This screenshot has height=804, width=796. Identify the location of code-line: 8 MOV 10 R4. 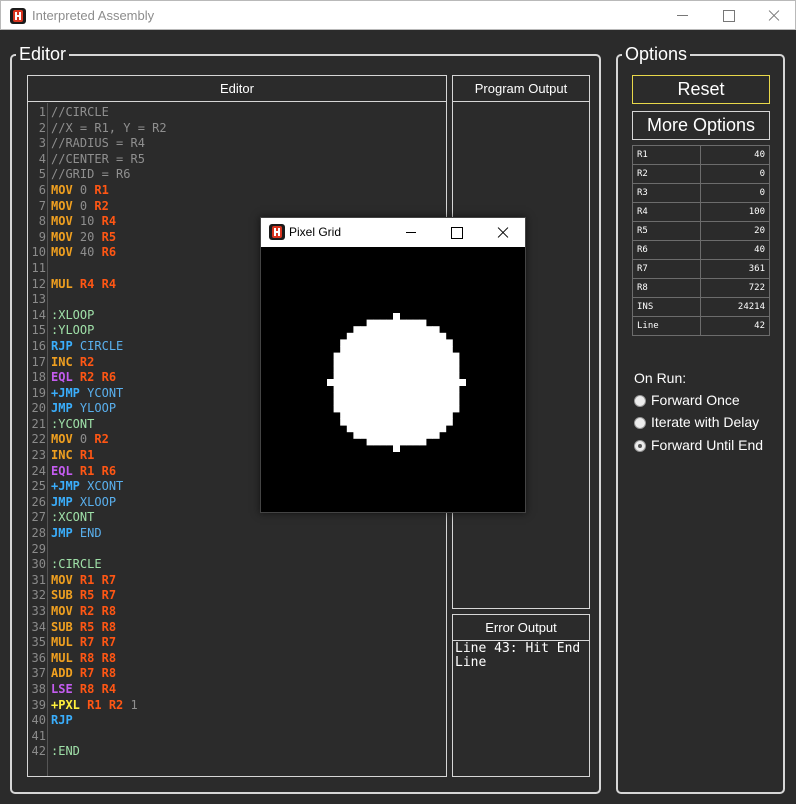
(99, 222).